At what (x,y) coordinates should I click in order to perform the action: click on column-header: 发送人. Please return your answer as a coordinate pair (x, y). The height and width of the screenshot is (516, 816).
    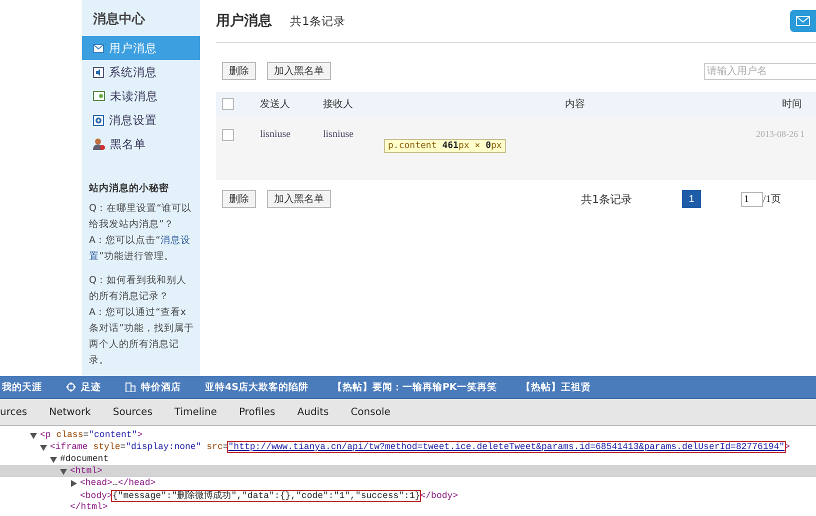
    Looking at the image, I should click on (275, 104).